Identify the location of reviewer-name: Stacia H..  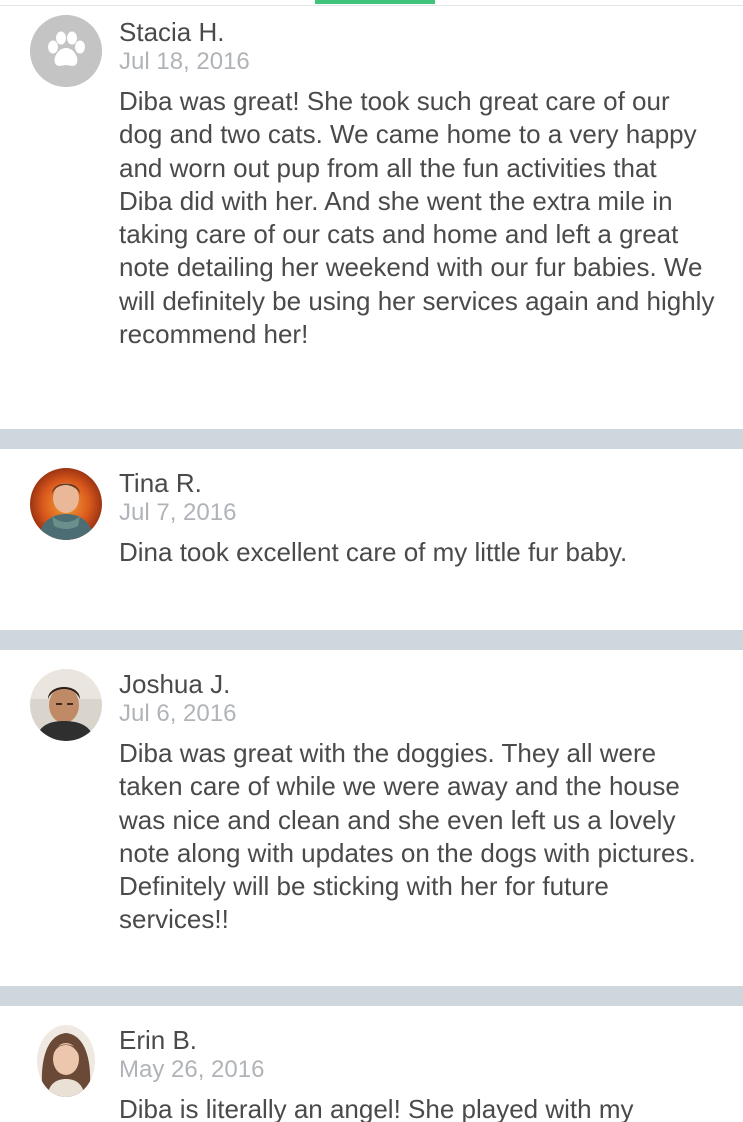
(172, 32).